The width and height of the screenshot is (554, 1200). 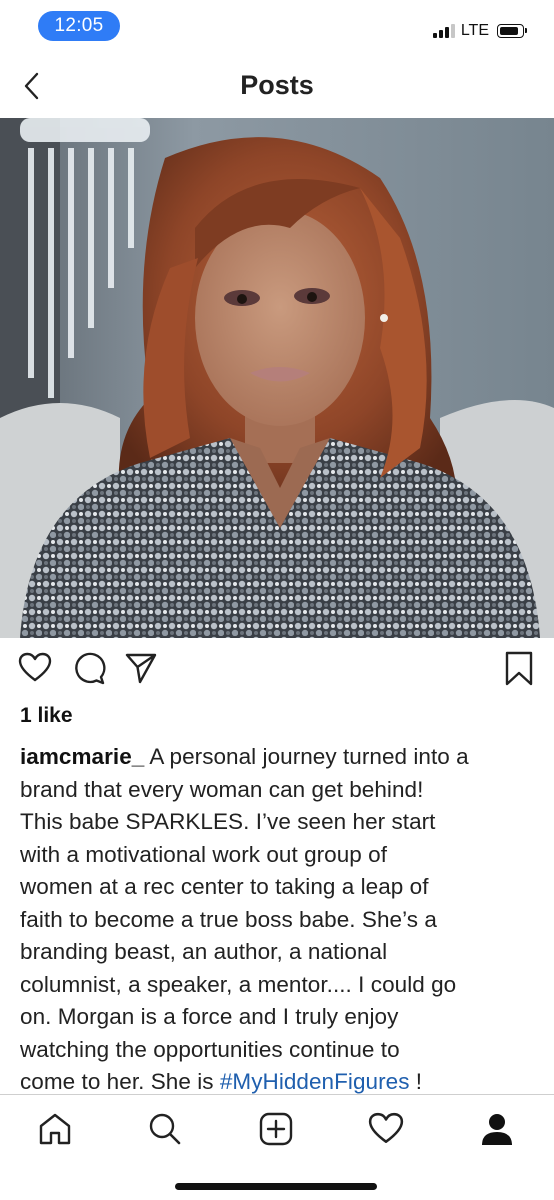 What do you see at coordinates (519, 668) in the screenshot?
I see `bookmark-icon` at bounding box center [519, 668].